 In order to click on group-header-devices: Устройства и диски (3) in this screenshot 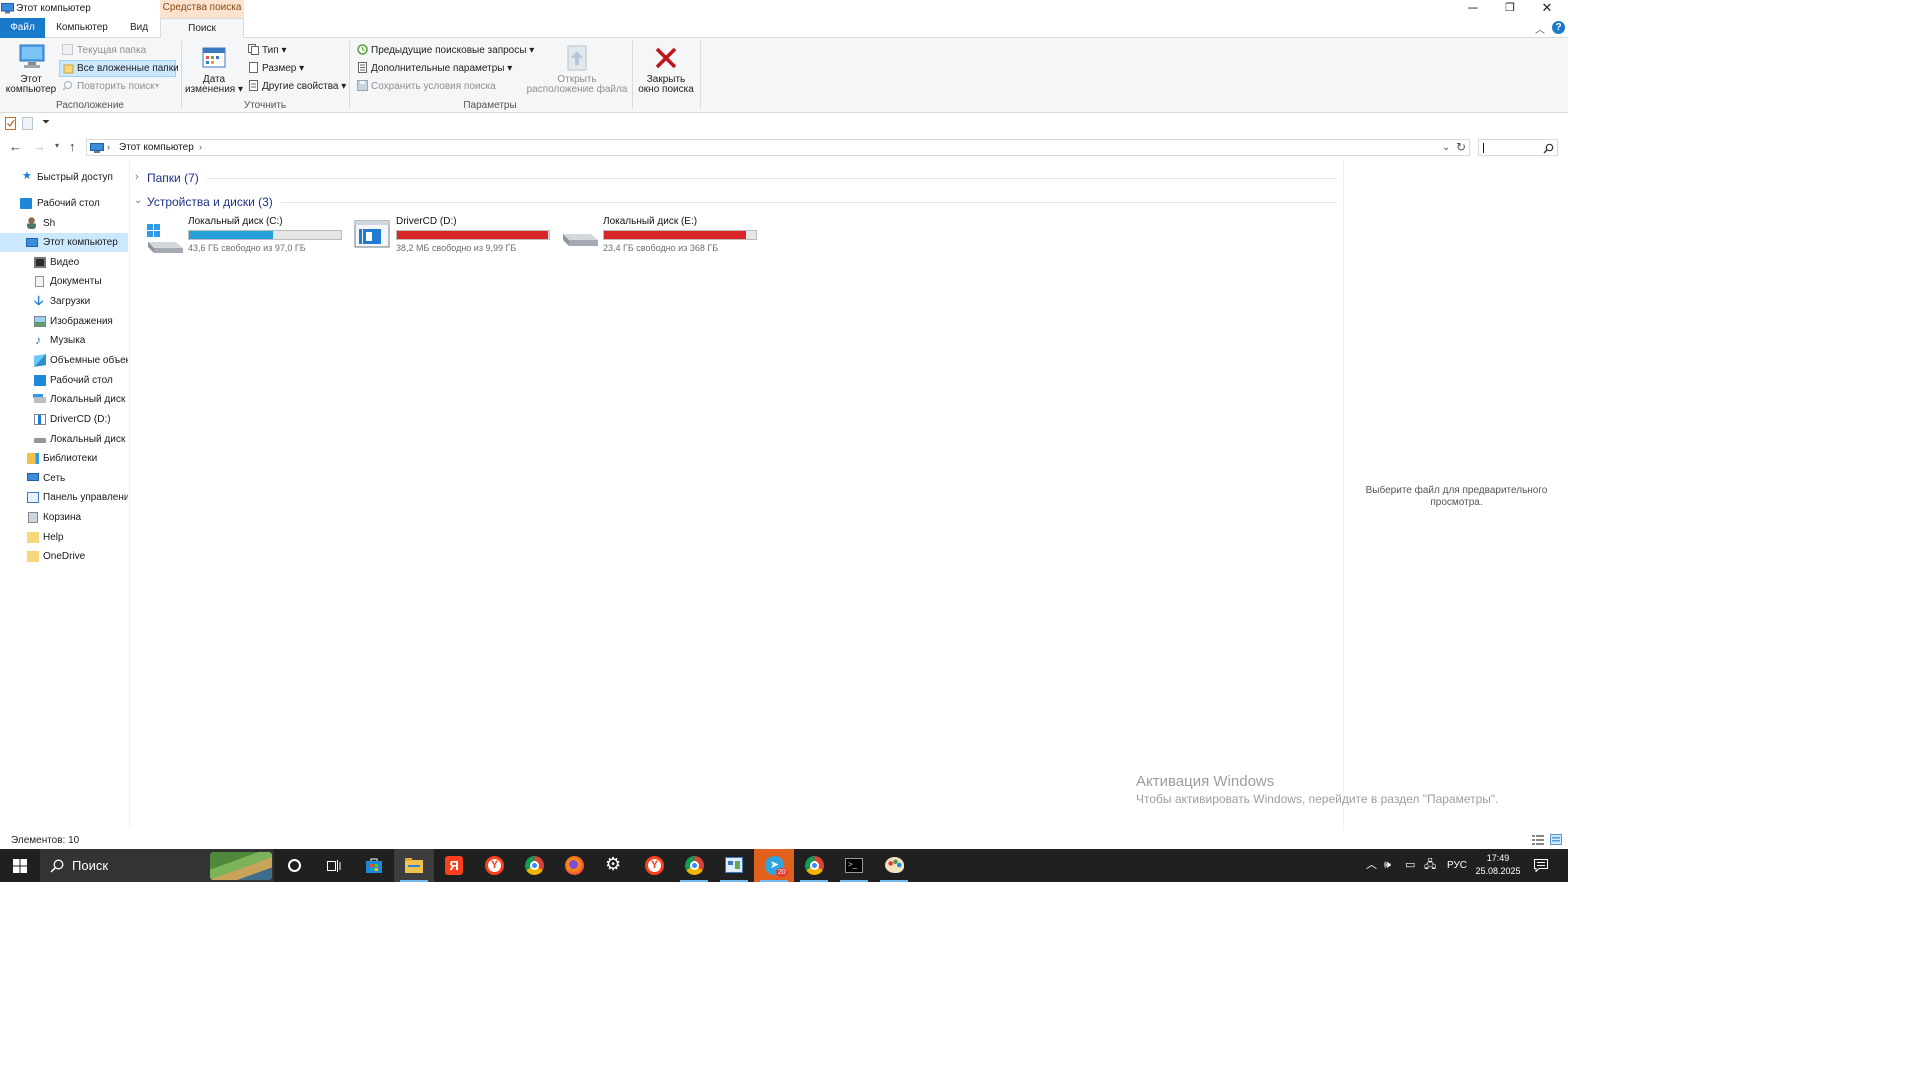, I will do `click(210, 202)`.